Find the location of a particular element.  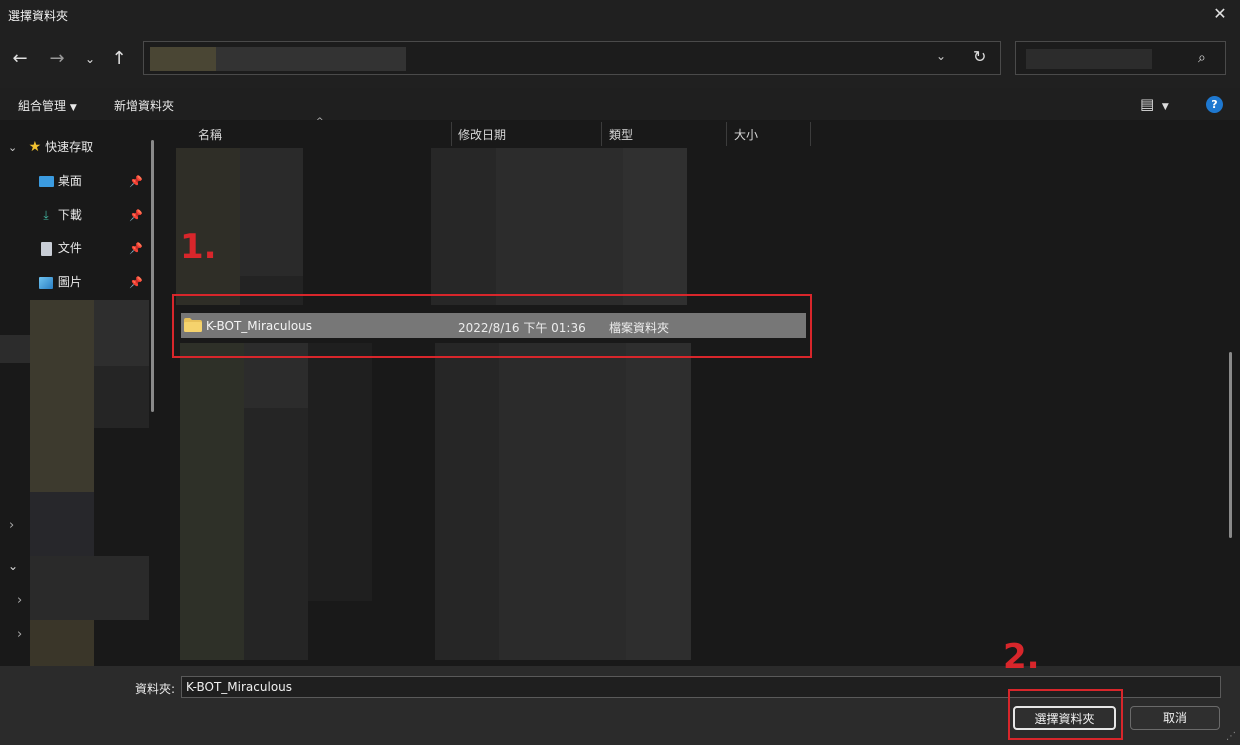

select-folder-button: 選擇資料夾 is located at coordinates (1064, 718).